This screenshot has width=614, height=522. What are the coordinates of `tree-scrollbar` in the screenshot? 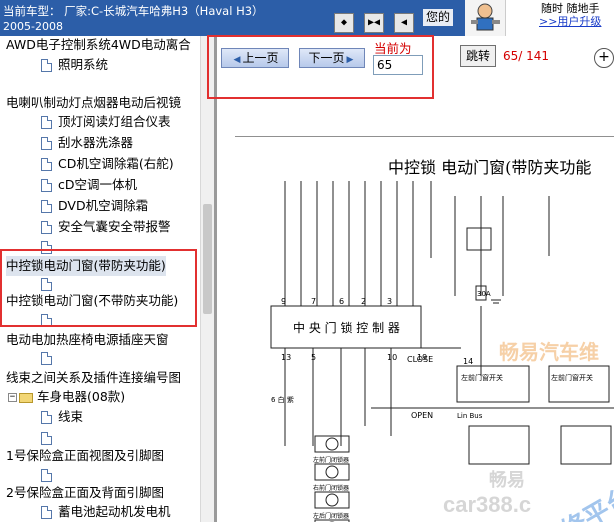 It's located at (207, 279).